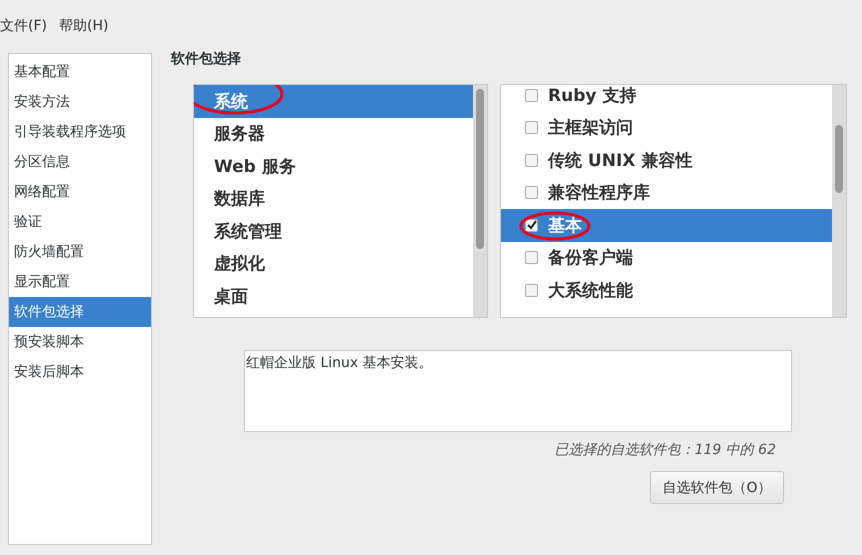 The image size is (862, 555). Describe the element at coordinates (666, 192) in the screenshot. I see `group-item: 兼容性程序库` at that location.